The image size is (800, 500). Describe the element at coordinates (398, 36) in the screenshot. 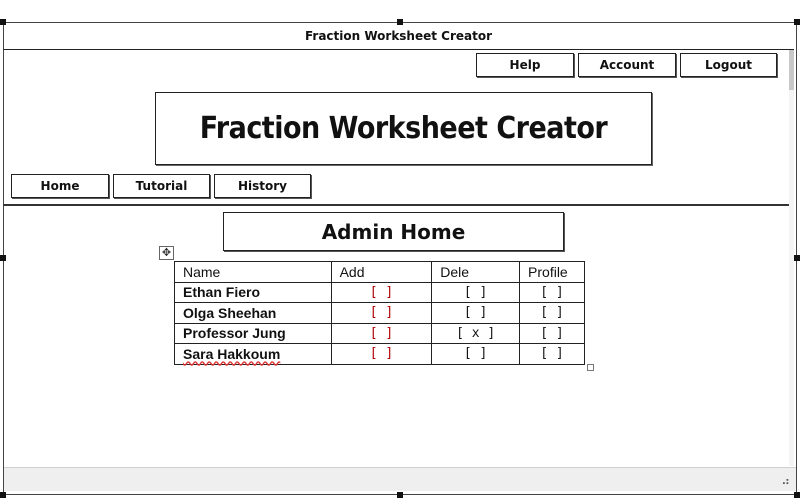

I see `window-title: Fraction Worksheet Creator` at that location.